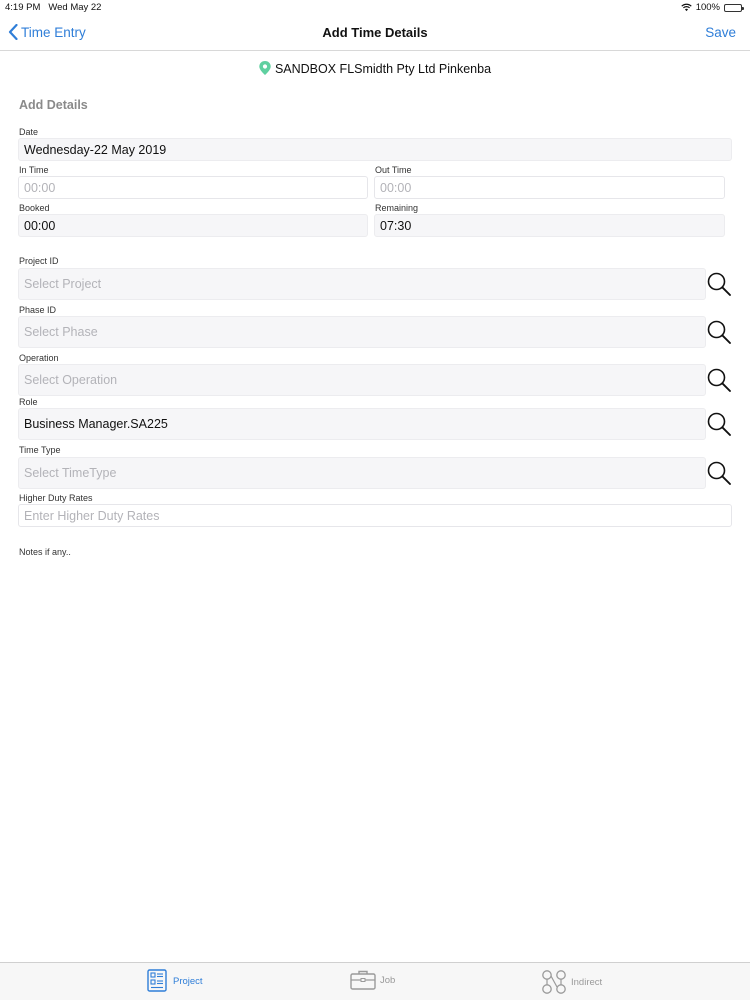 The height and width of the screenshot is (1000, 750). I want to click on save-button: Save, so click(720, 32).